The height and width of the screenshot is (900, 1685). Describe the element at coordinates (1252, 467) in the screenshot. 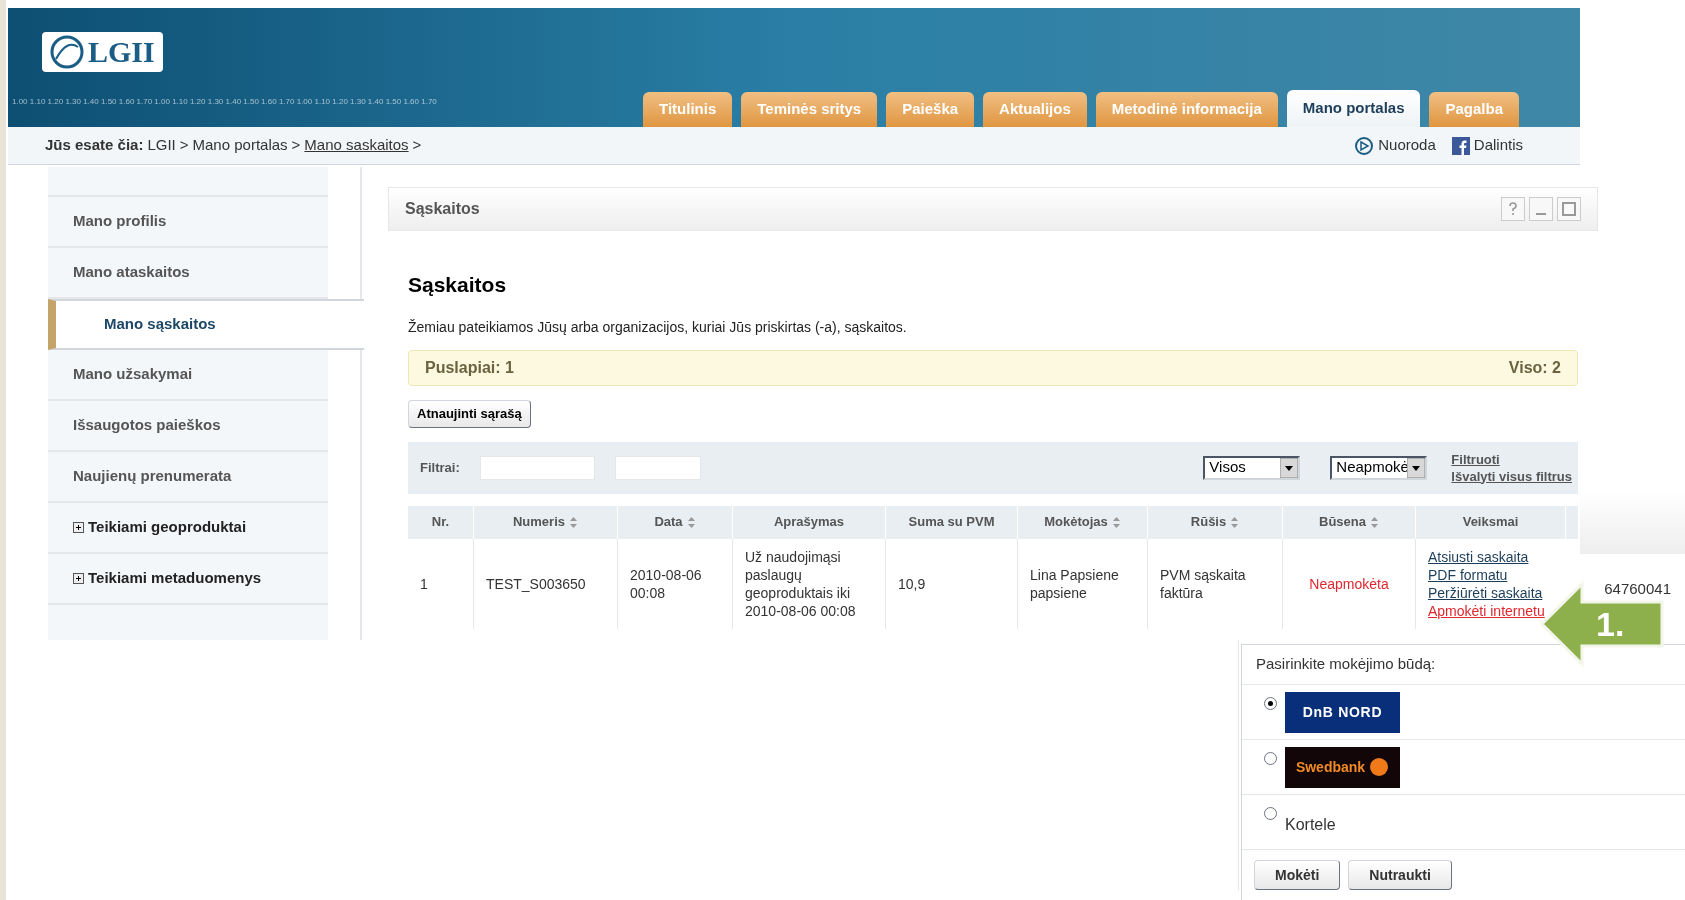

I see `filter-dropdown: Visos` at that location.